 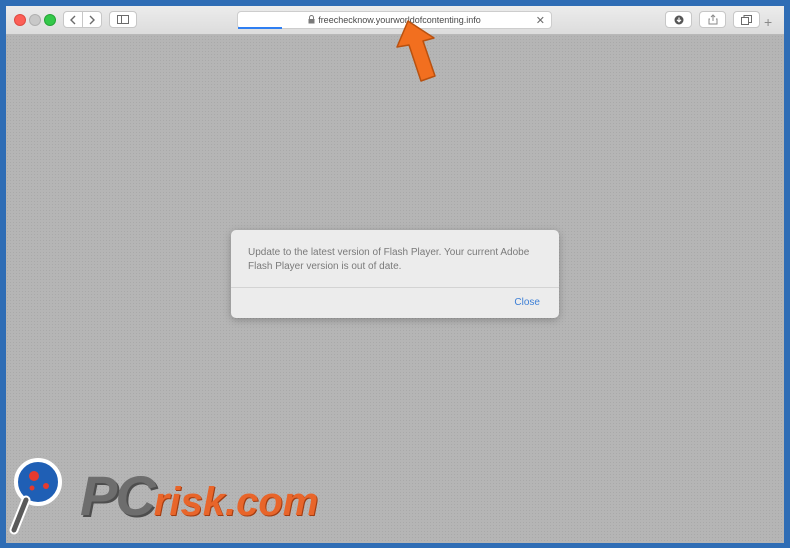 I want to click on lock-icon, so click(x=311, y=20).